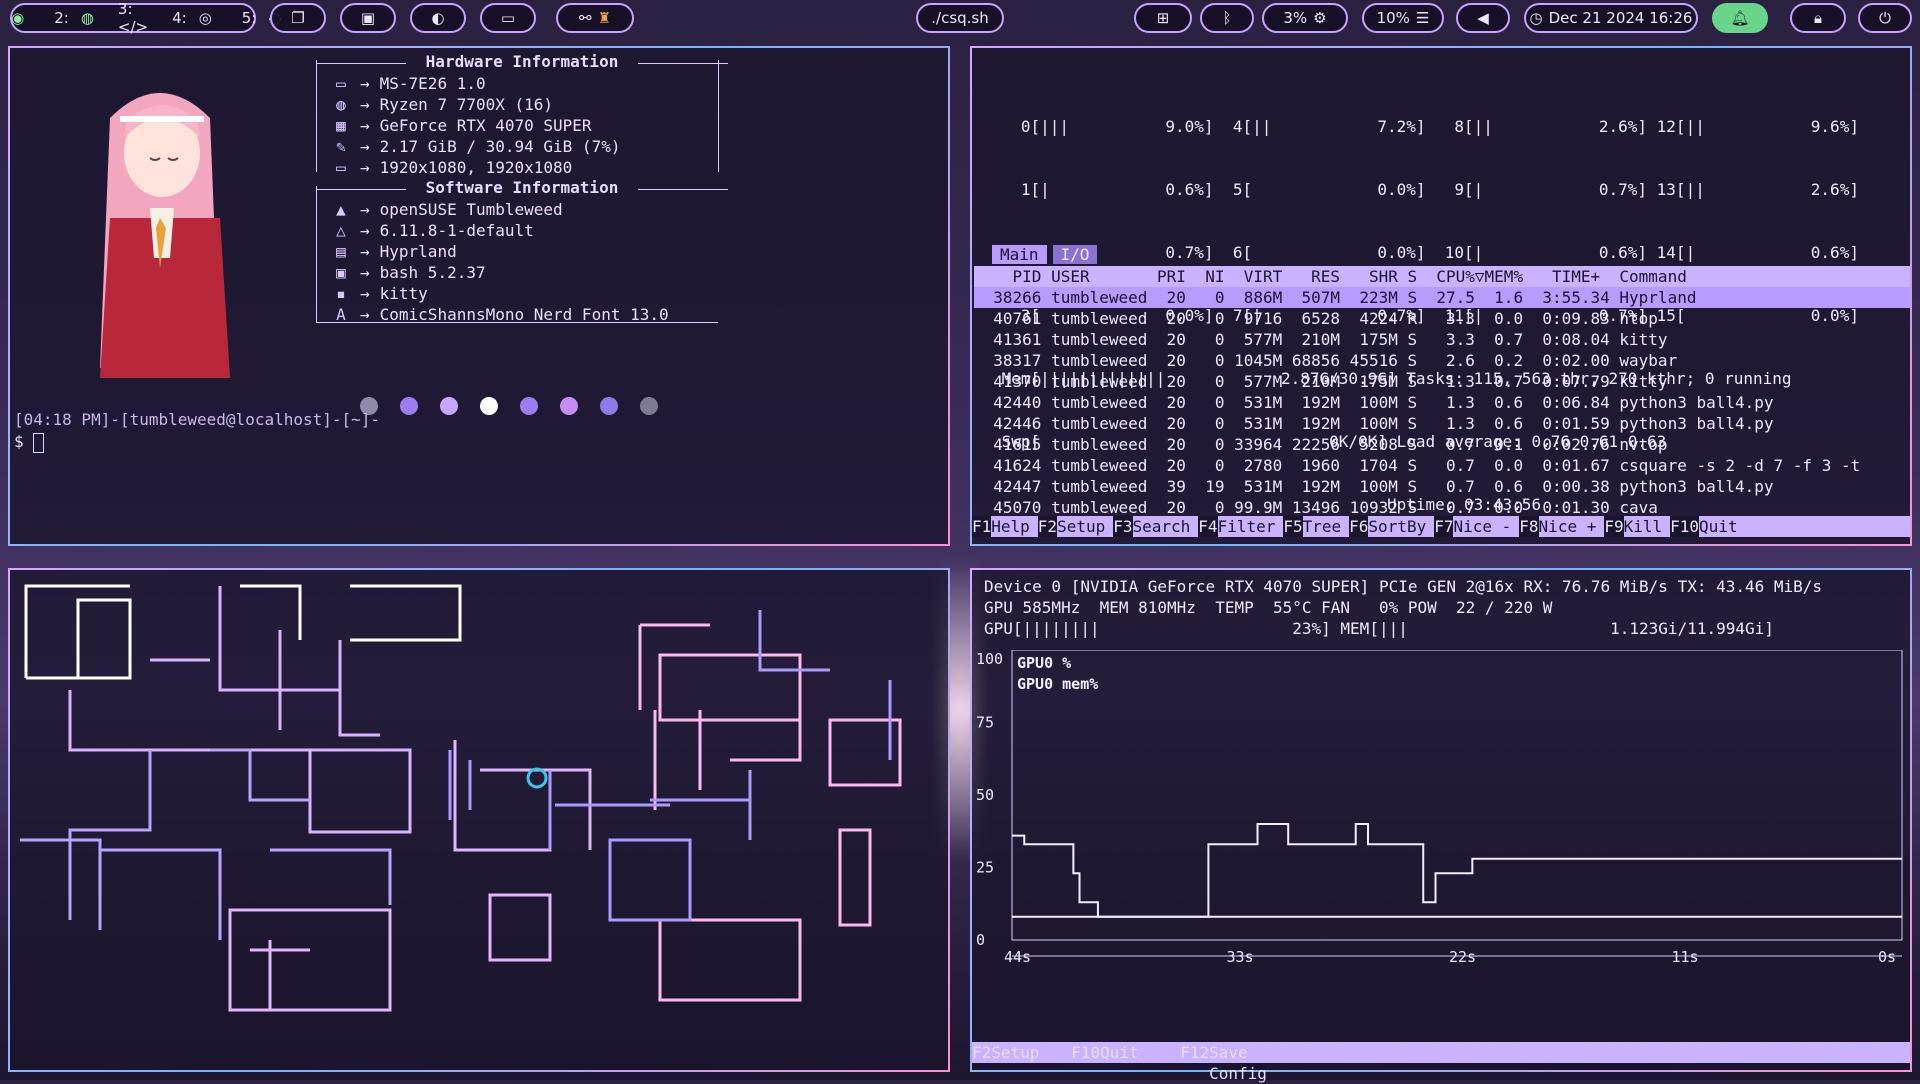  What do you see at coordinates (1305, 18) in the screenshot?
I see `cpu-usage: 3% ⚙` at bounding box center [1305, 18].